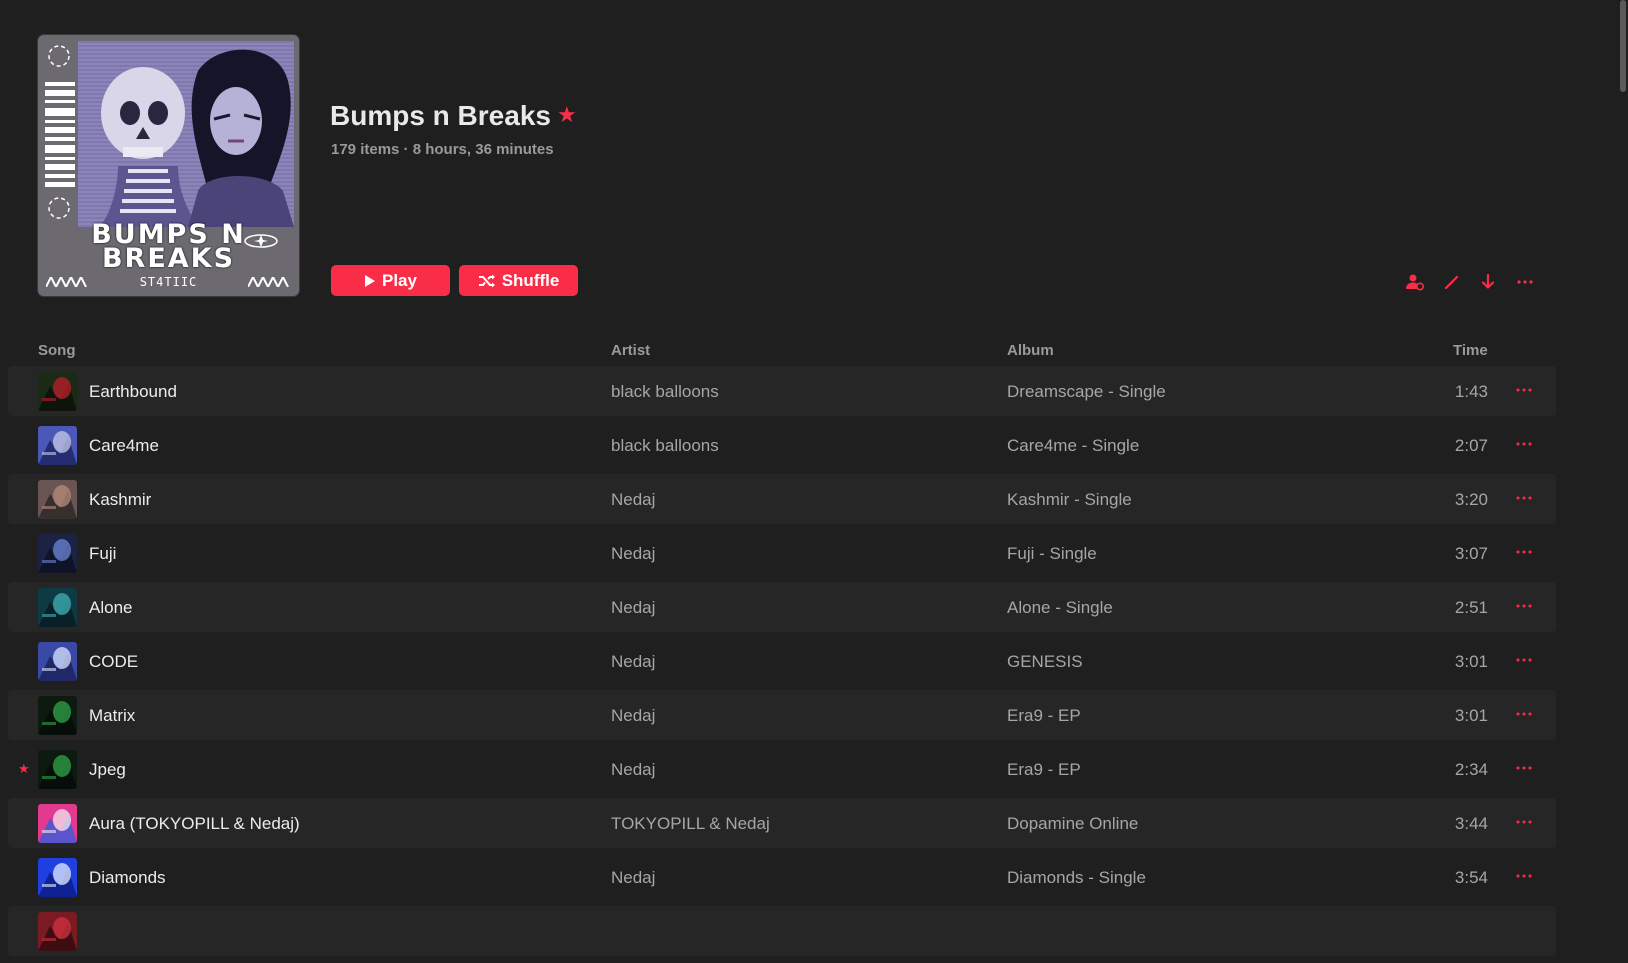  Describe the element at coordinates (782, 715) in the screenshot. I see `table-row: Matrix Nedaj Era9 - EP 3:01` at that location.